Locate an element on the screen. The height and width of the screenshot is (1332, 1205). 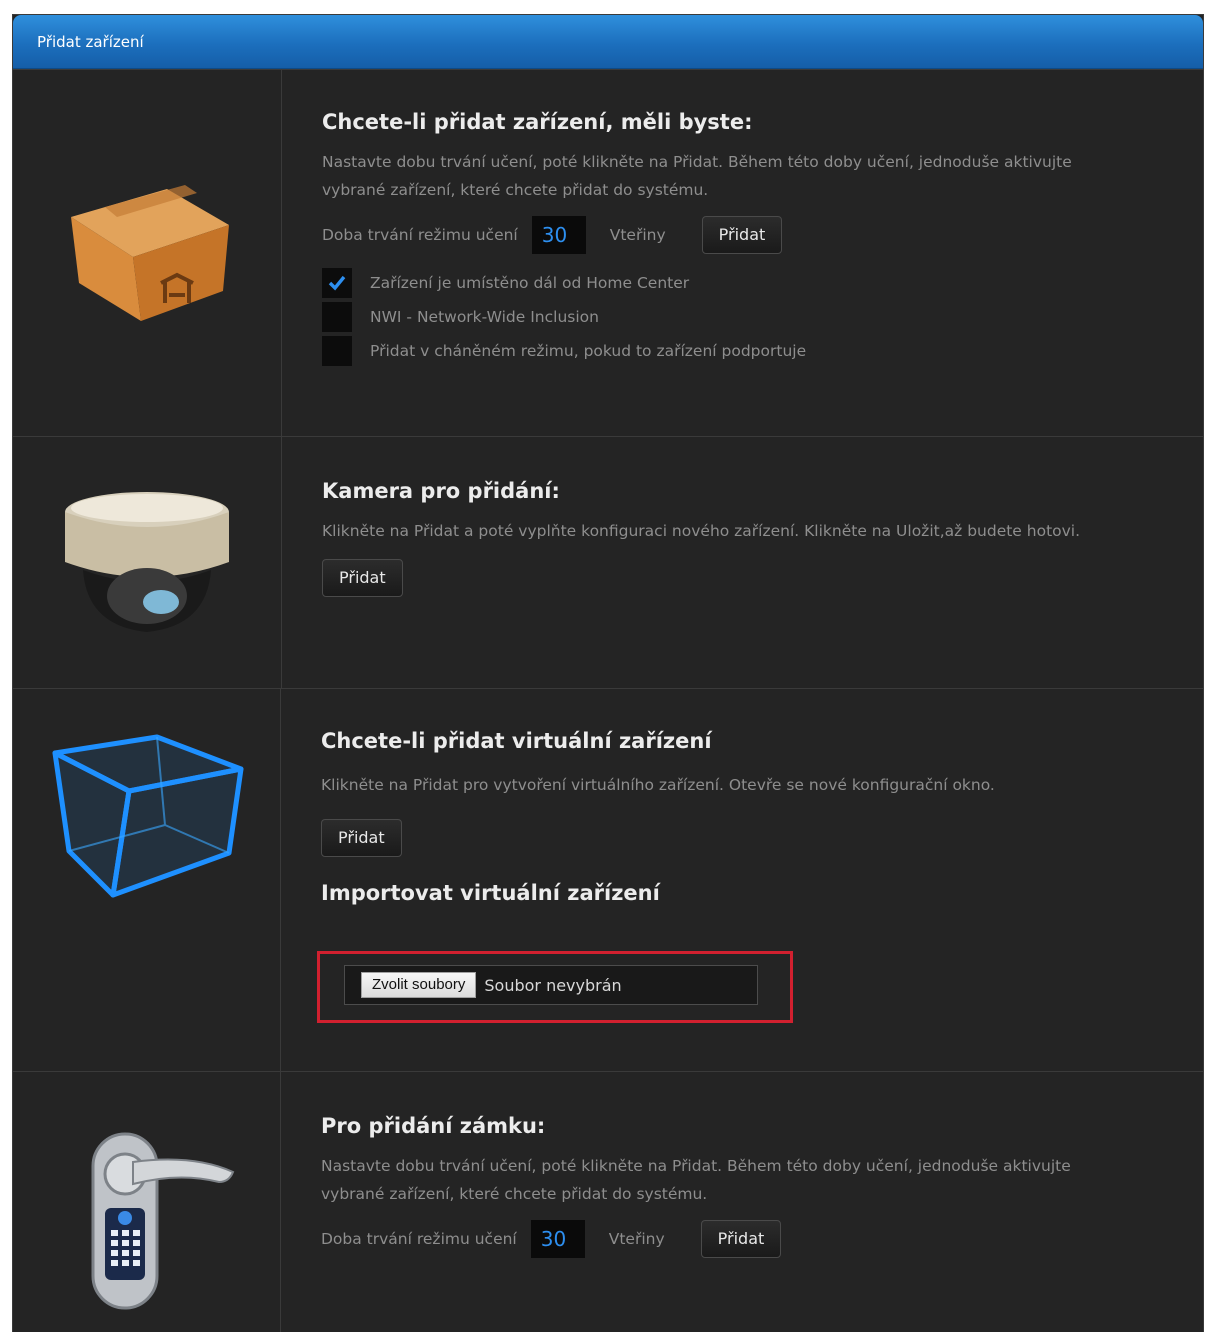
section-heading: Chcete-li přidat zařízení, měli byste: is located at coordinates (537, 122).